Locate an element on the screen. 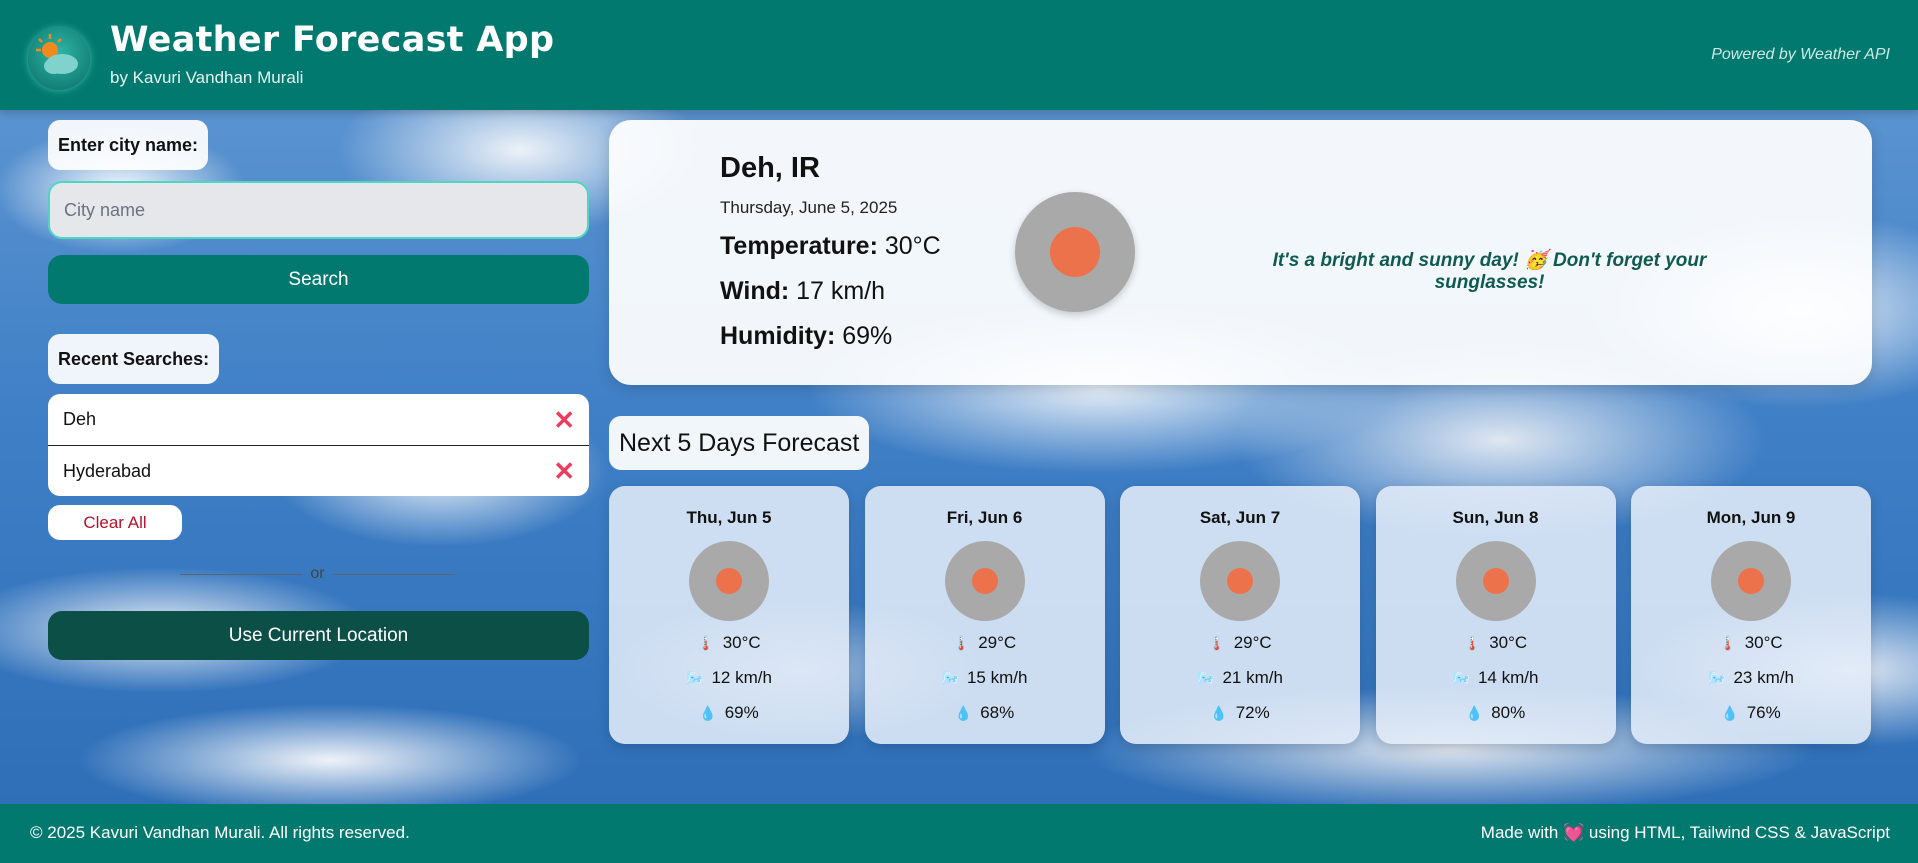 The height and width of the screenshot is (863, 1918). forecast-card: Mon, Jun 9 🌡️ 30°C 🌬️ 23 km/h 💧 76% is located at coordinates (1751, 615).